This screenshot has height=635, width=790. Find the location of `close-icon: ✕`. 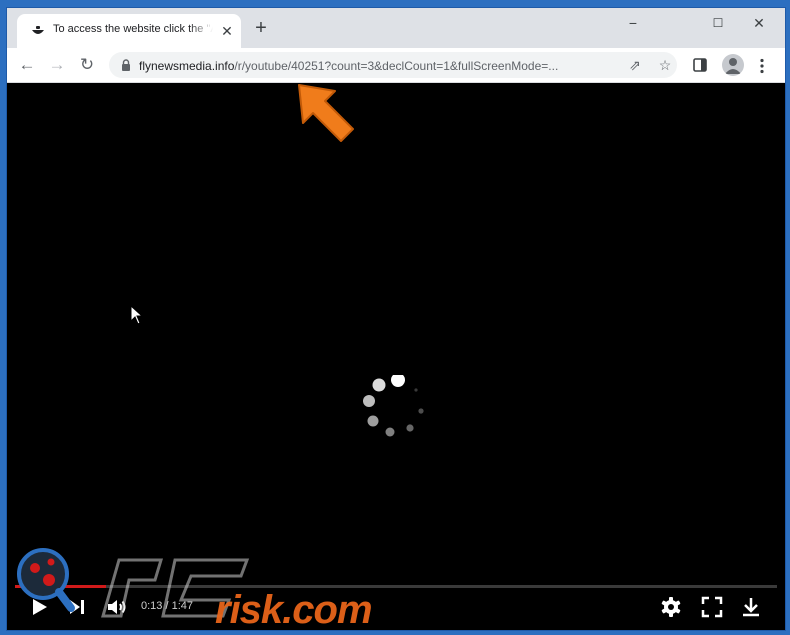

close-icon: ✕ is located at coordinates (227, 31).